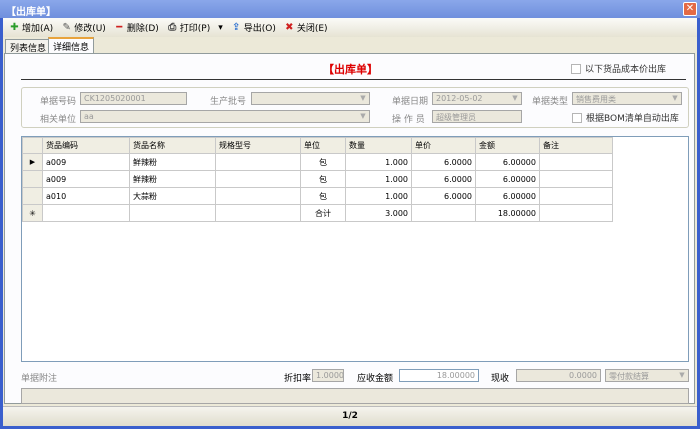 The image size is (700, 429). I want to click on toolbar-button-label: 打印(P), so click(195, 29).